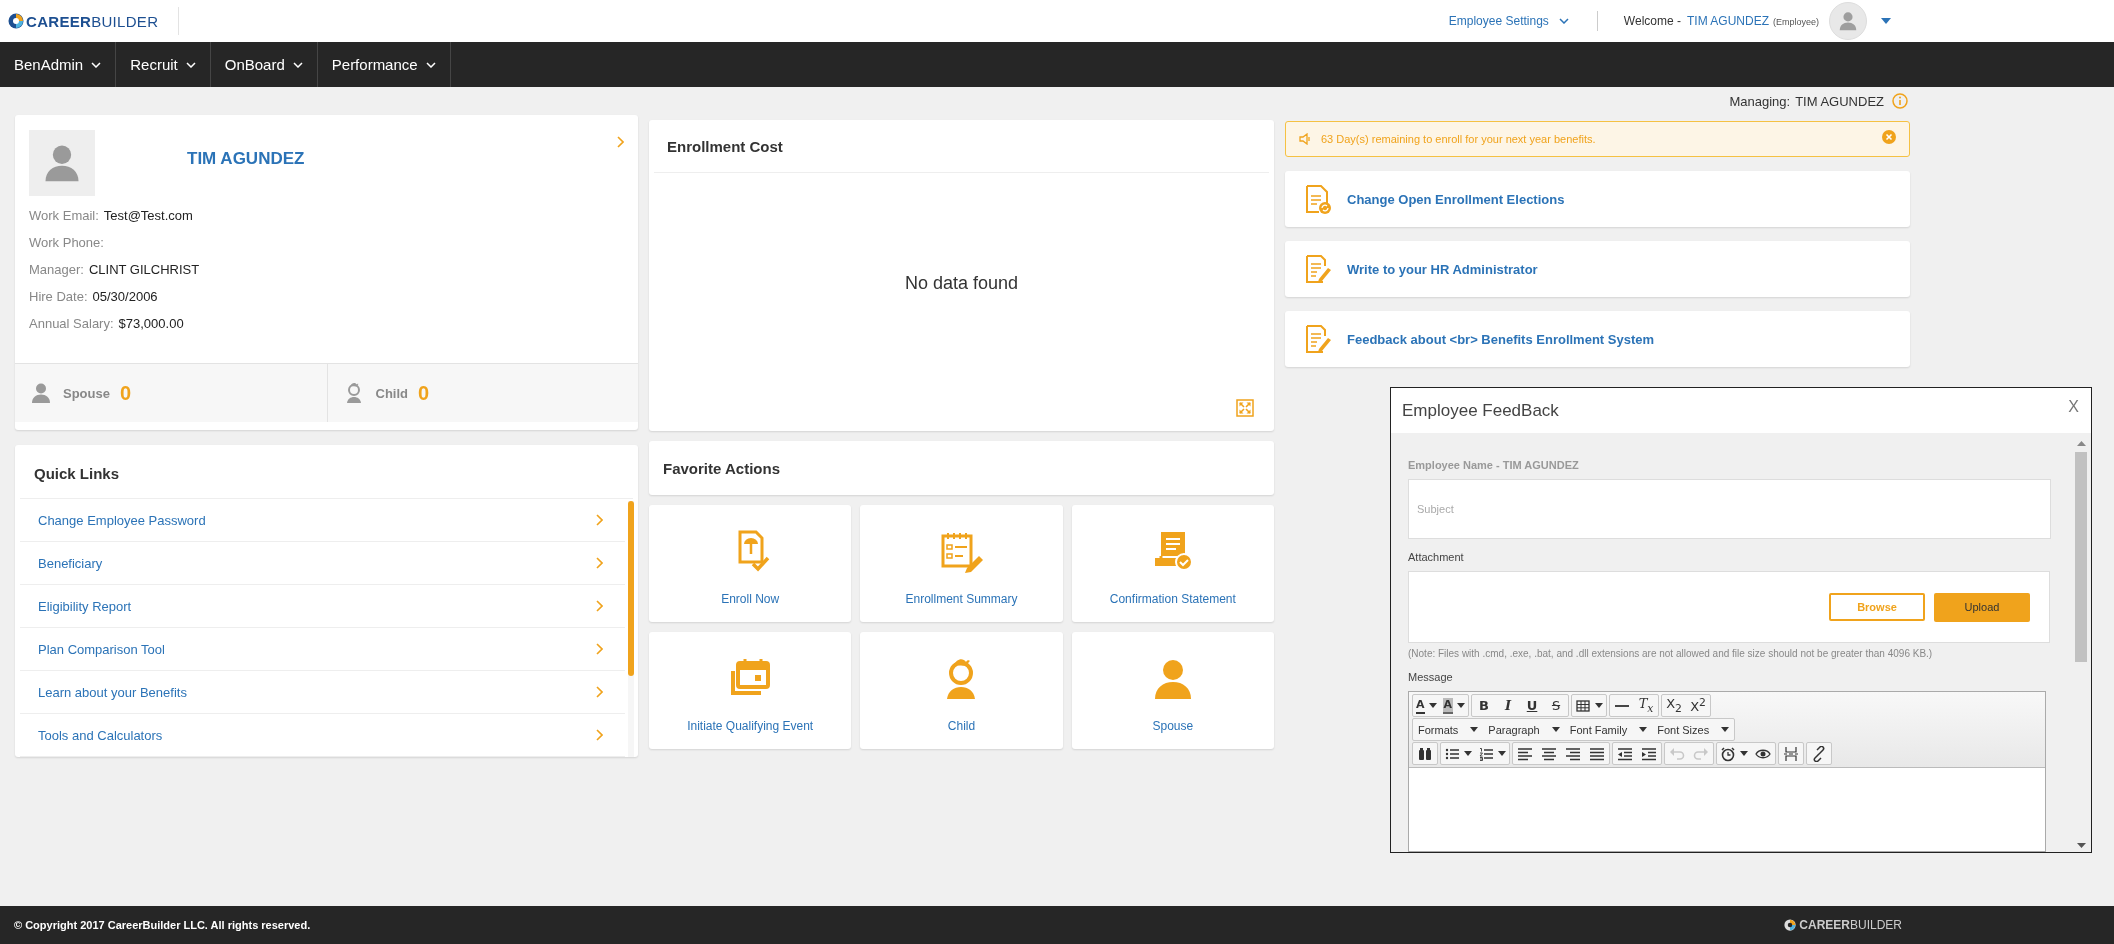  What do you see at coordinates (1573, 753) in the screenshot?
I see `align-right-icon` at bounding box center [1573, 753].